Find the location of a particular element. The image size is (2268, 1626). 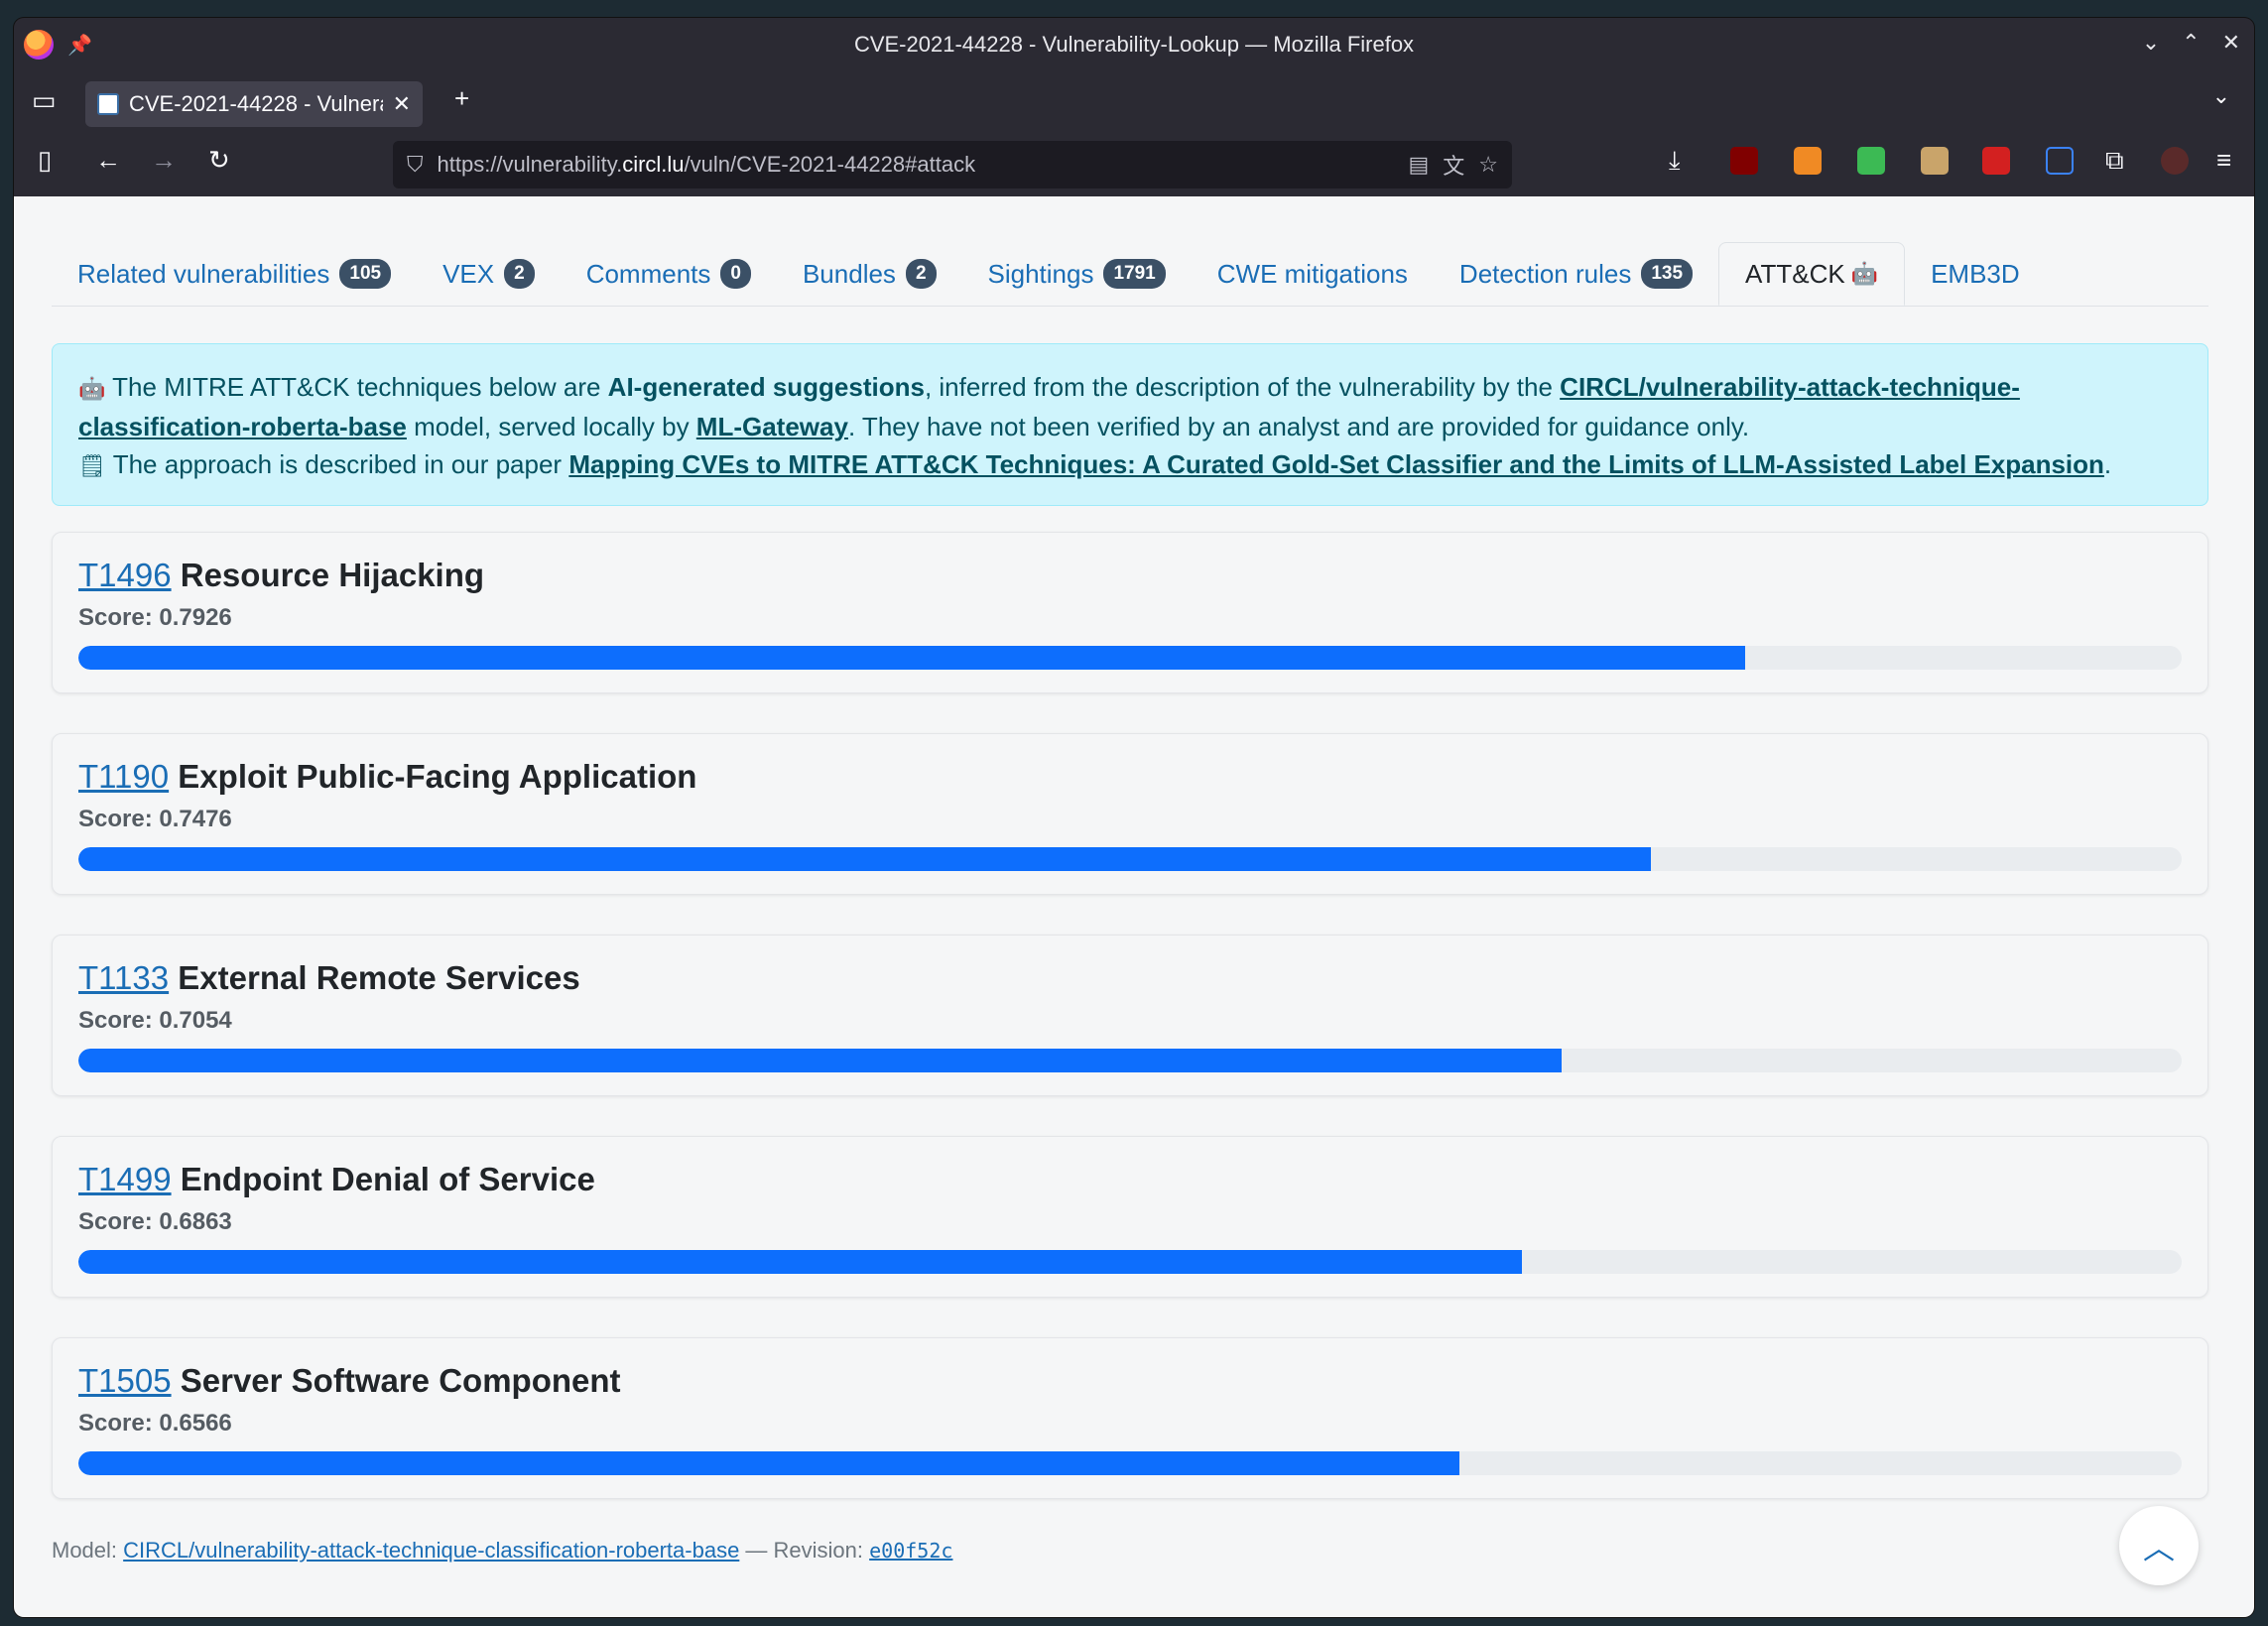

extension-red-icon is located at coordinates (1996, 161).